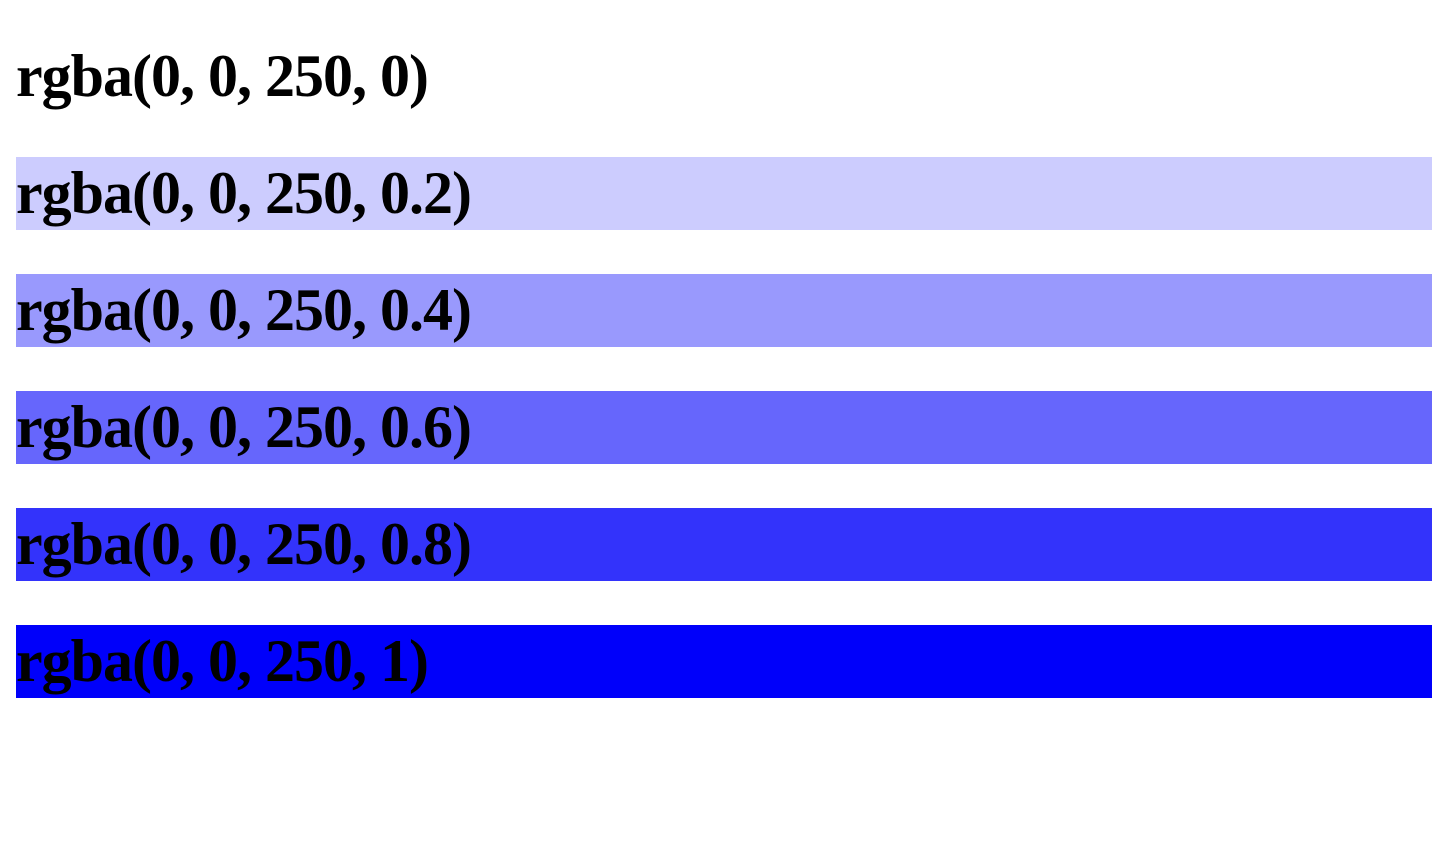  What do you see at coordinates (724, 544) in the screenshot?
I see `swatch-row-4: rgba(0, 0, 250, 0.8)` at bounding box center [724, 544].